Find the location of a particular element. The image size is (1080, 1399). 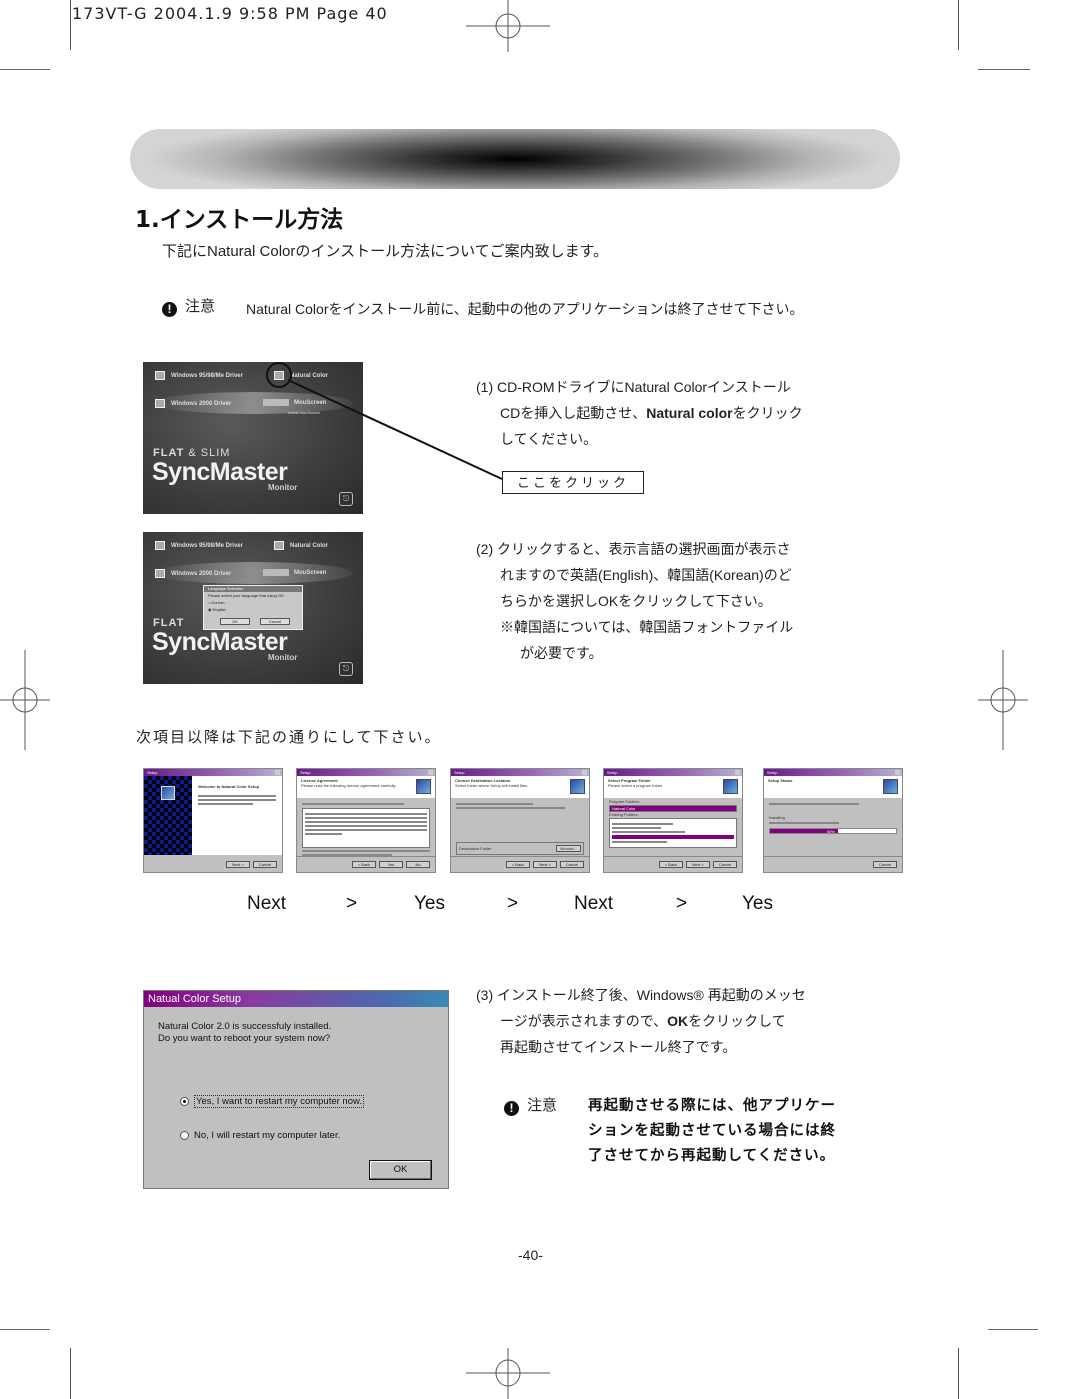

natural-color-icon is located at coordinates (279, 545).